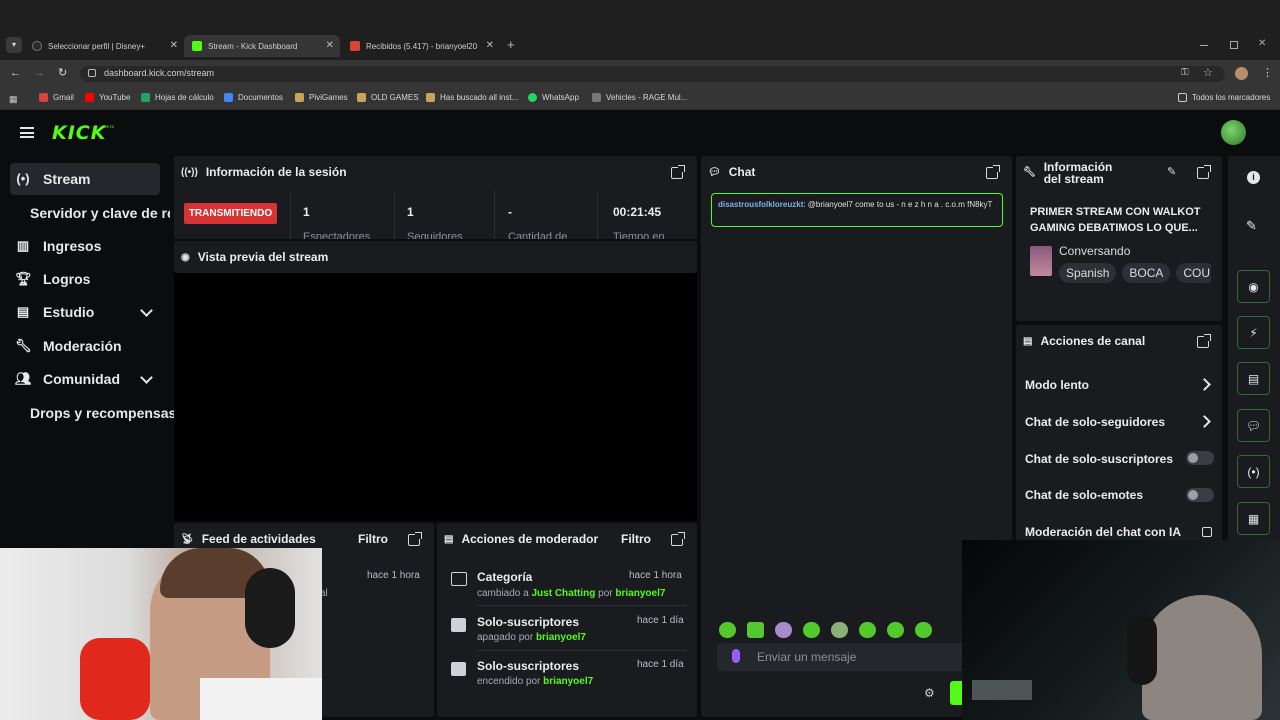  Describe the element at coordinates (107, 97) in the screenshot. I see `bookmark-youtube: YouTube` at that location.